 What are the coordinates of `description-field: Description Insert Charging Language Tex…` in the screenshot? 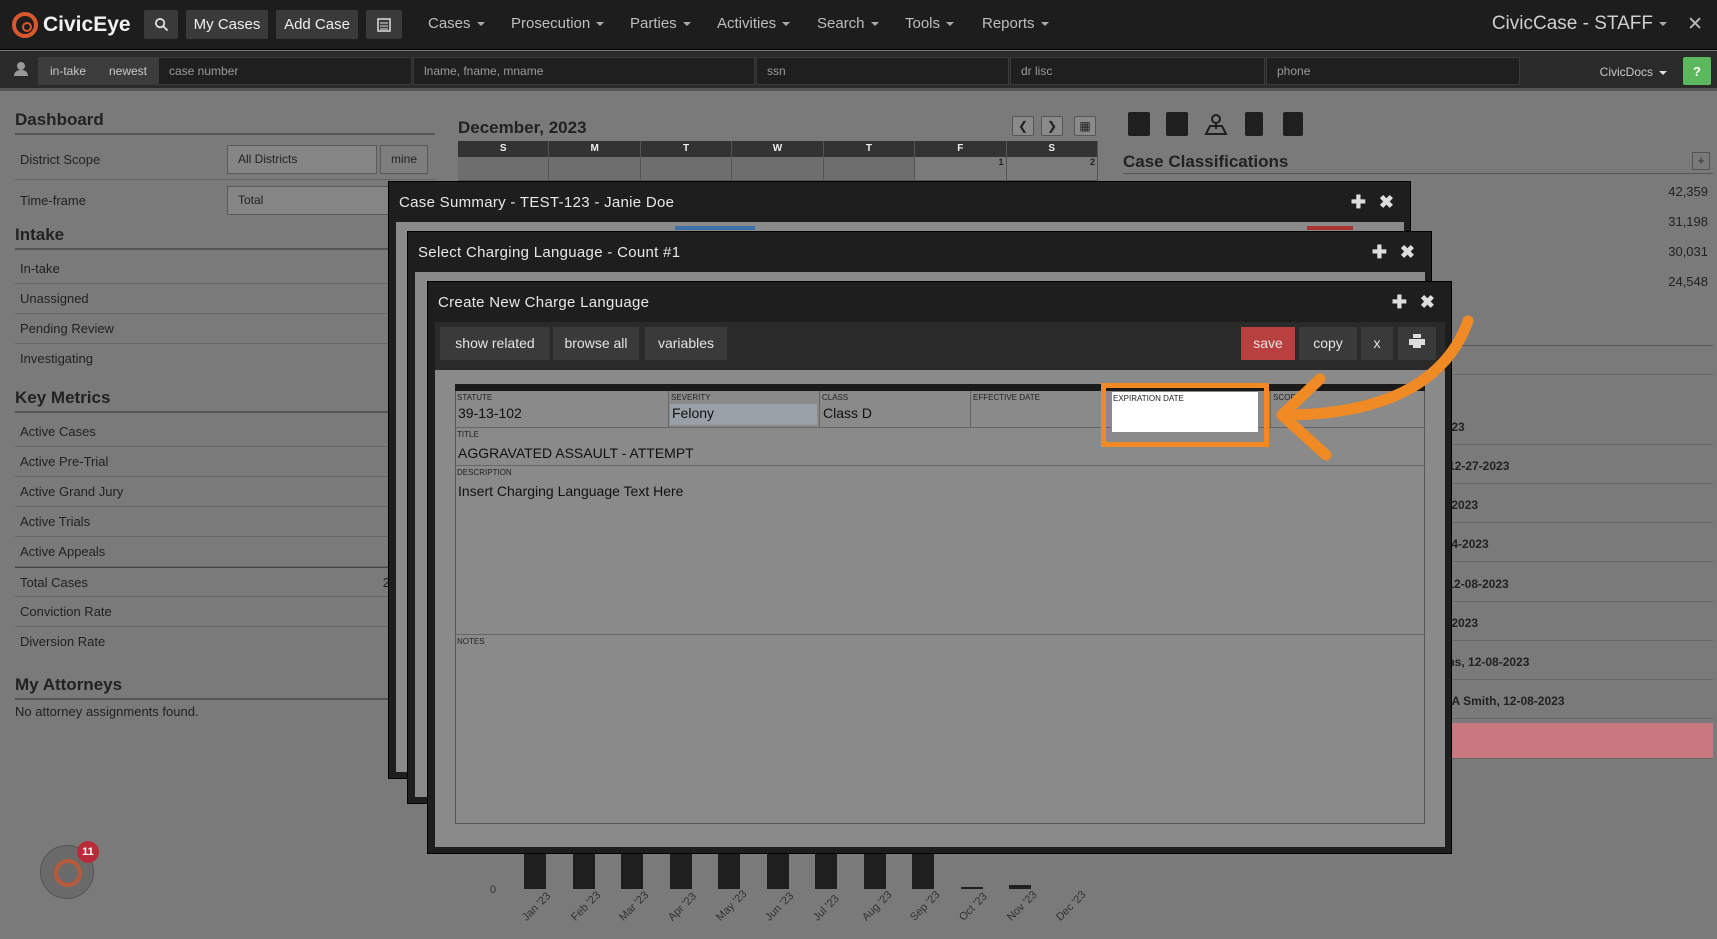 It's located at (940, 550).